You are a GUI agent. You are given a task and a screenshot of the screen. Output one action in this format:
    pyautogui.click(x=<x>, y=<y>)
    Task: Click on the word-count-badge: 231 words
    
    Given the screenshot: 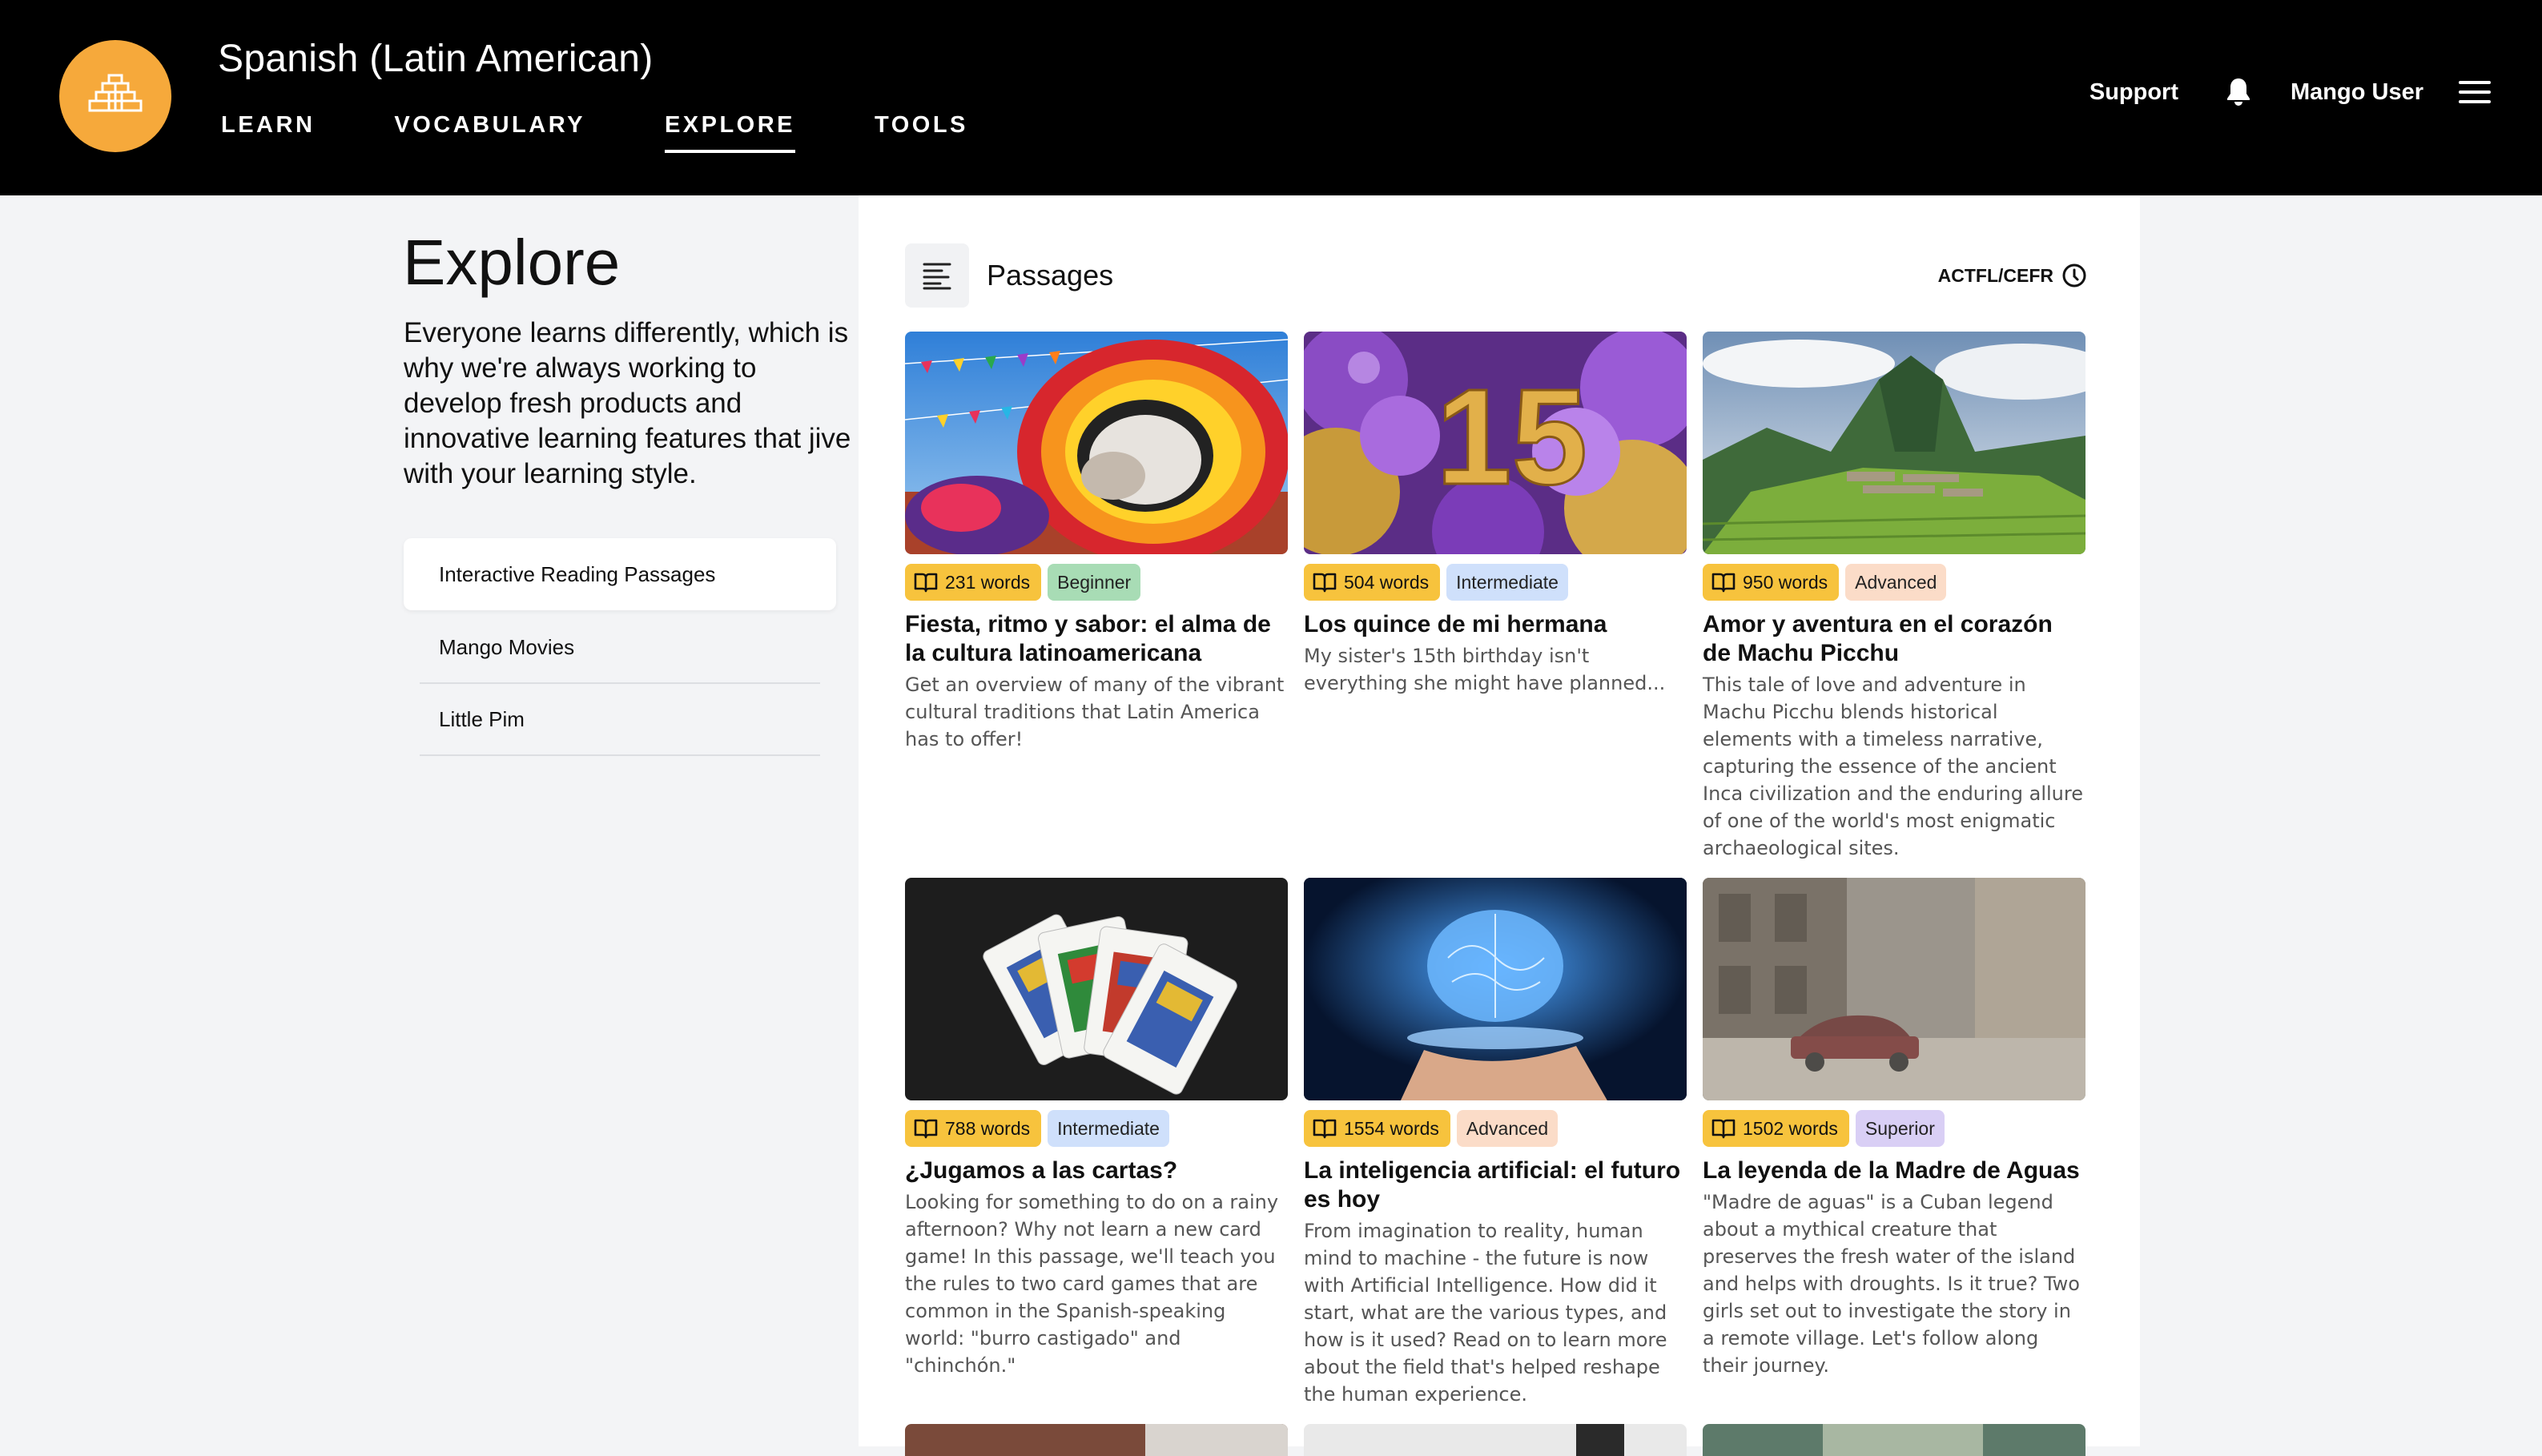 What is the action you would take?
    pyautogui.click(x=973, y=582)
    